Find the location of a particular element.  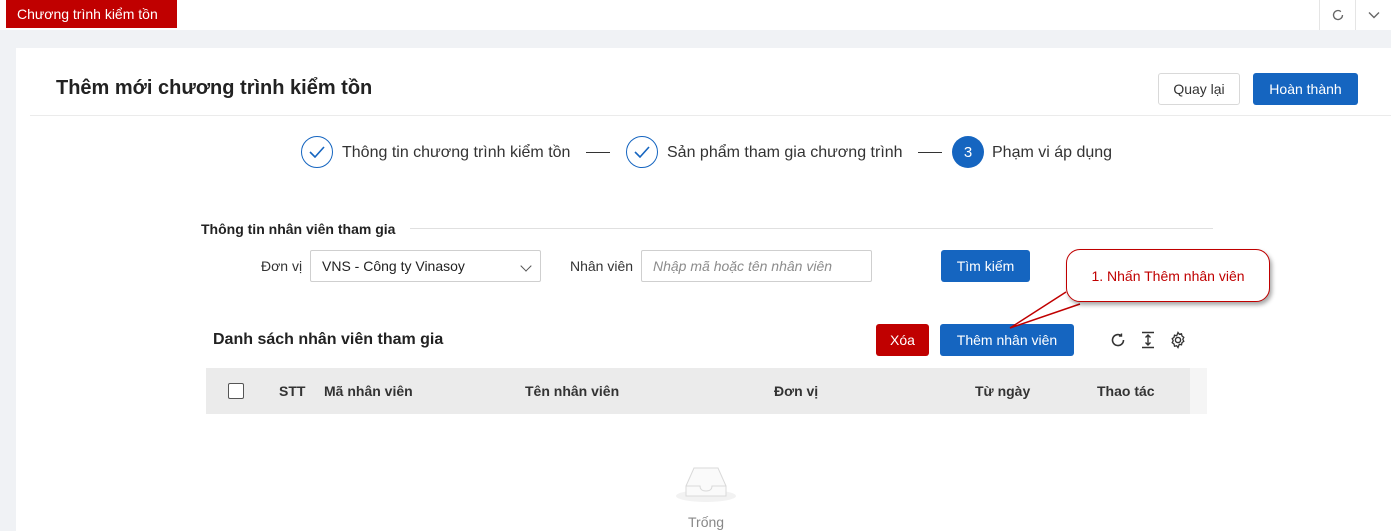

search-button: Tìm kiếm is located at coordinates (985, 266).